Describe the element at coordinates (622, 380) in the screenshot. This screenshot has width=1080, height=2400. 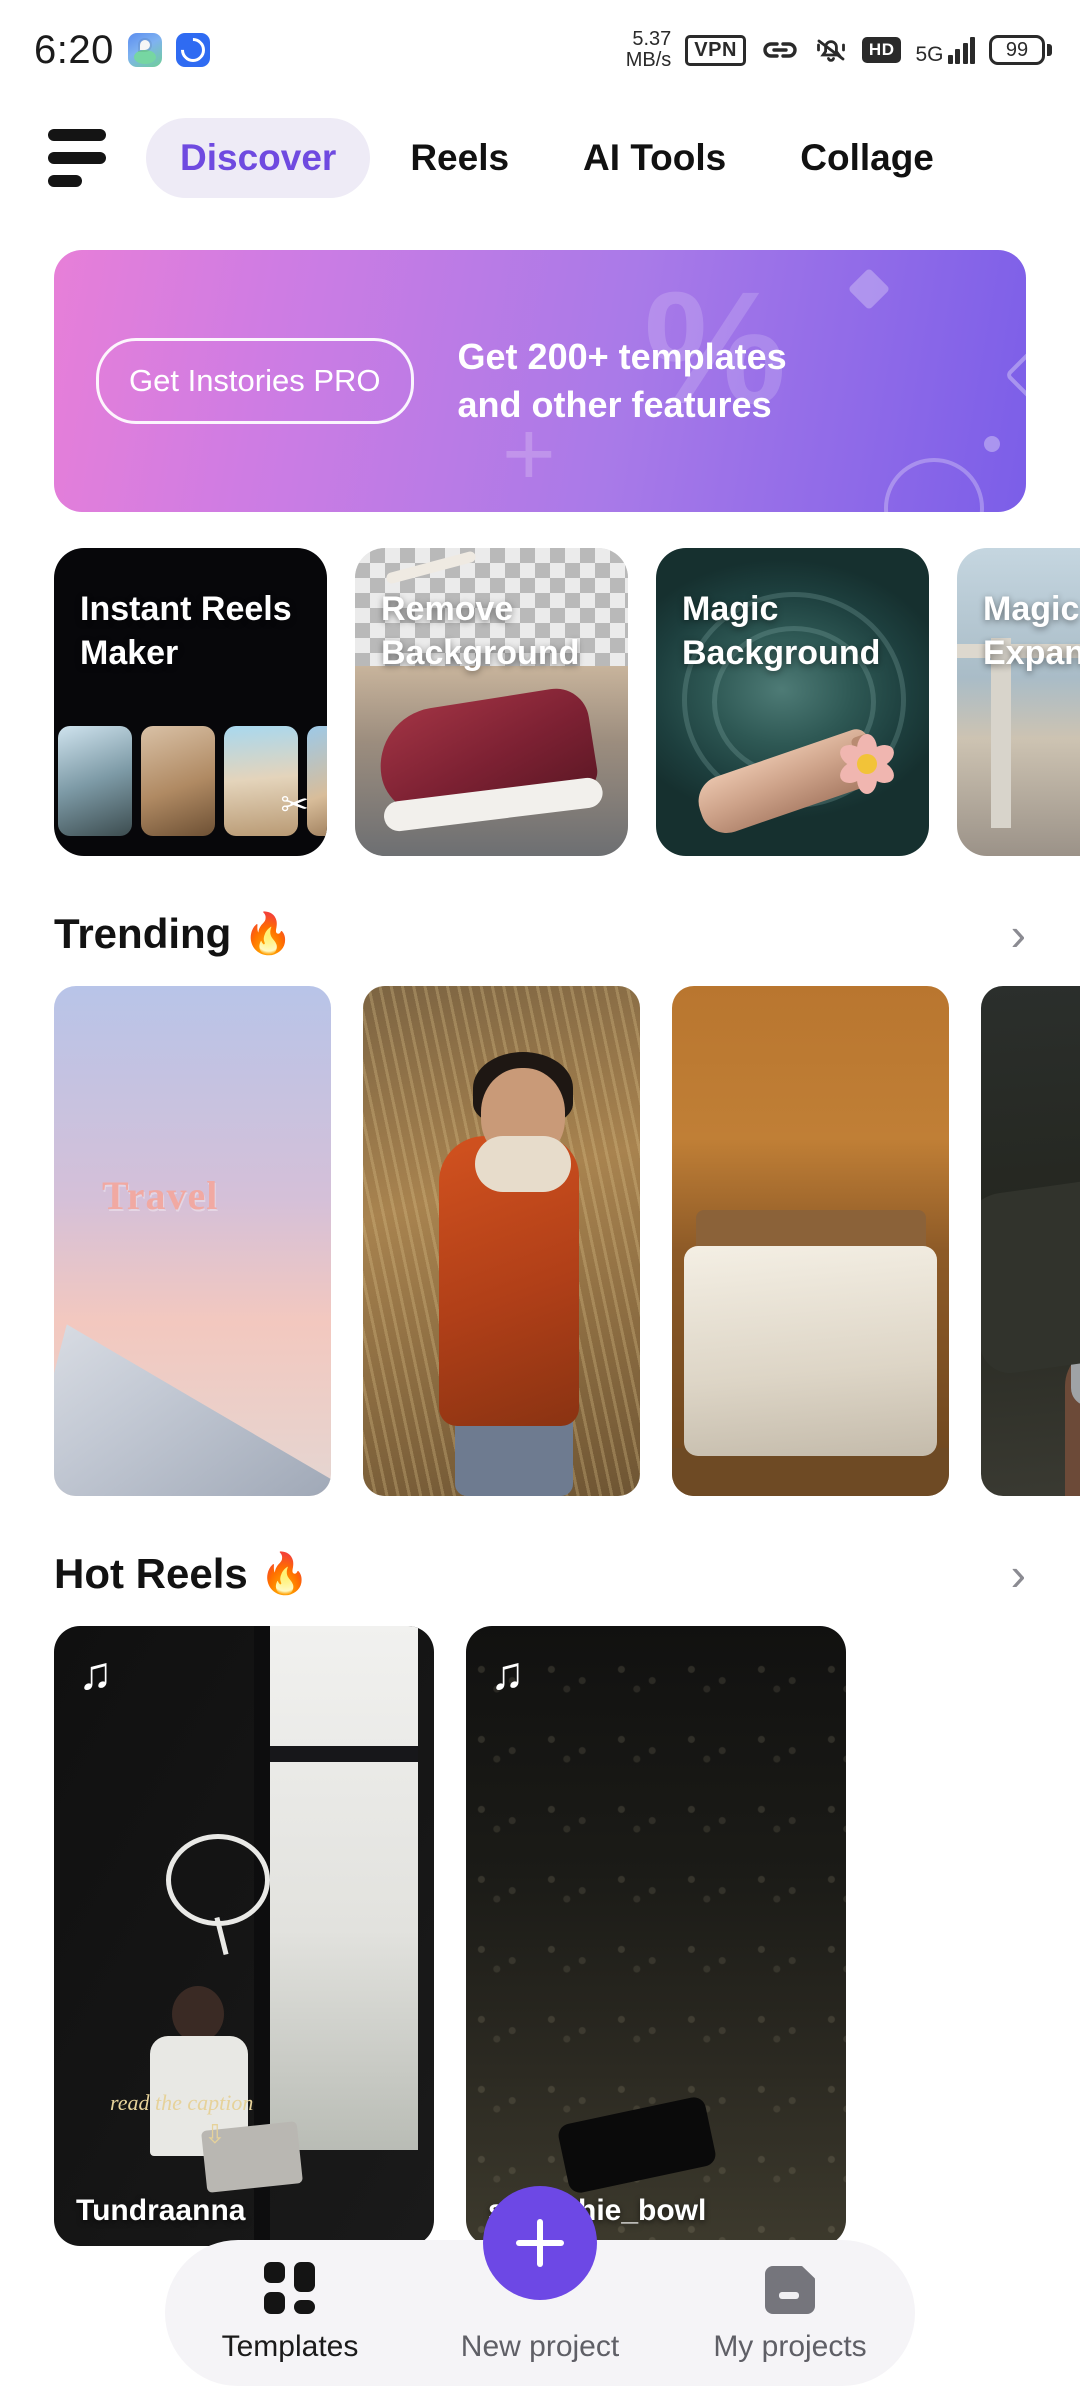
I see `banner-headline: Get 200+ templates and other features` at that location.